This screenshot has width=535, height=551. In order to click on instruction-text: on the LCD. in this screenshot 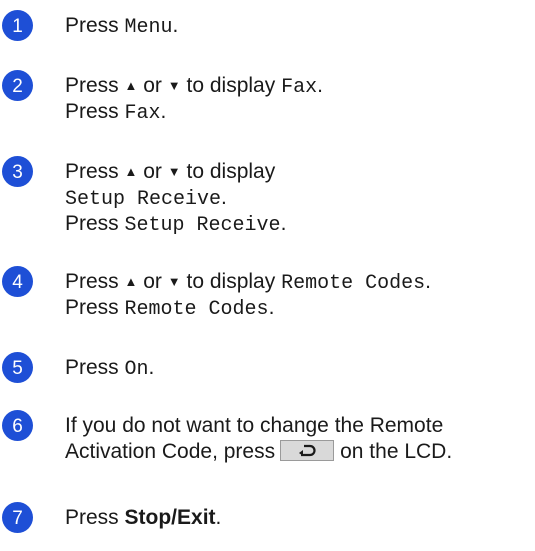, I will do `click(396, 451)`.